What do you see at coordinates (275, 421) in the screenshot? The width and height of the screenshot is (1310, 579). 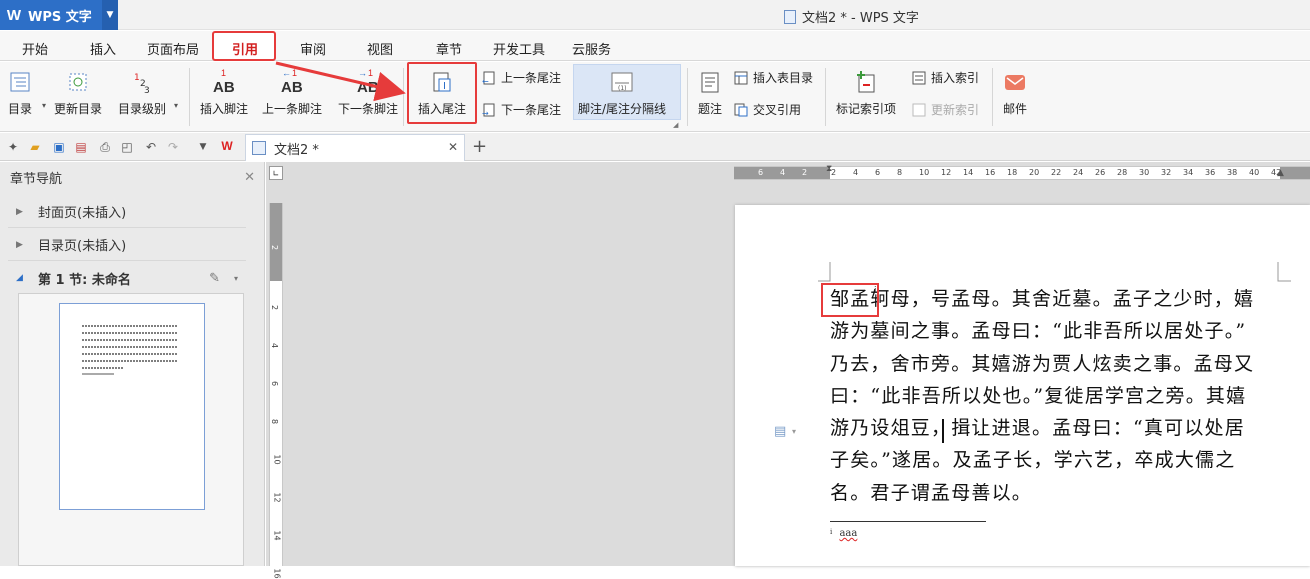 I see `ruler-tick-label: 8` at bounding box center [275, 421].